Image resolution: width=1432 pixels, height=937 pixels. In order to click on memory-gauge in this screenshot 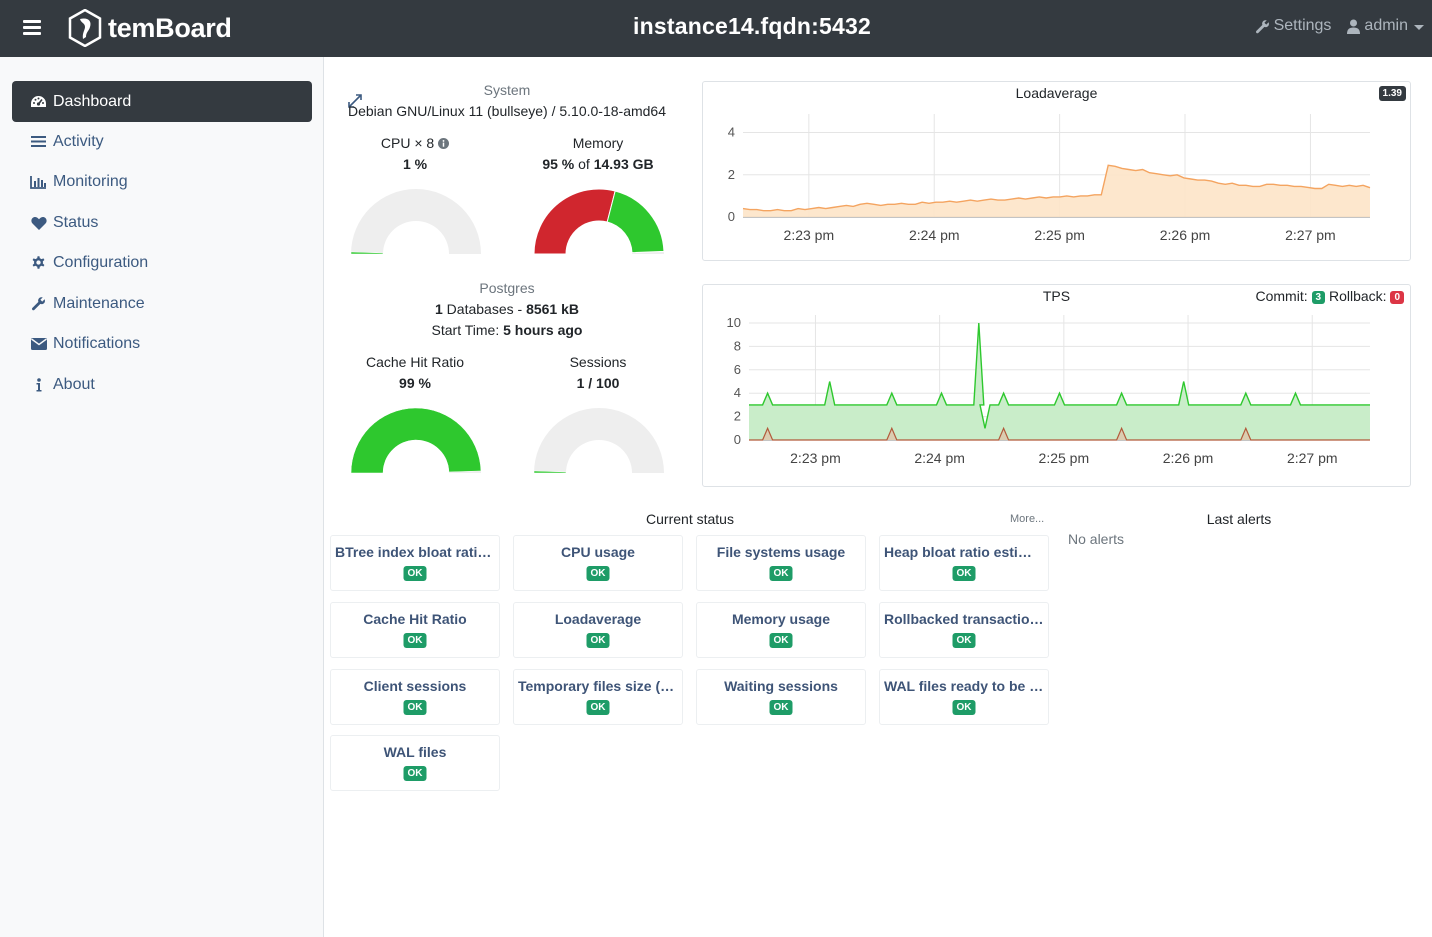, I will do `click(599, 221)`.